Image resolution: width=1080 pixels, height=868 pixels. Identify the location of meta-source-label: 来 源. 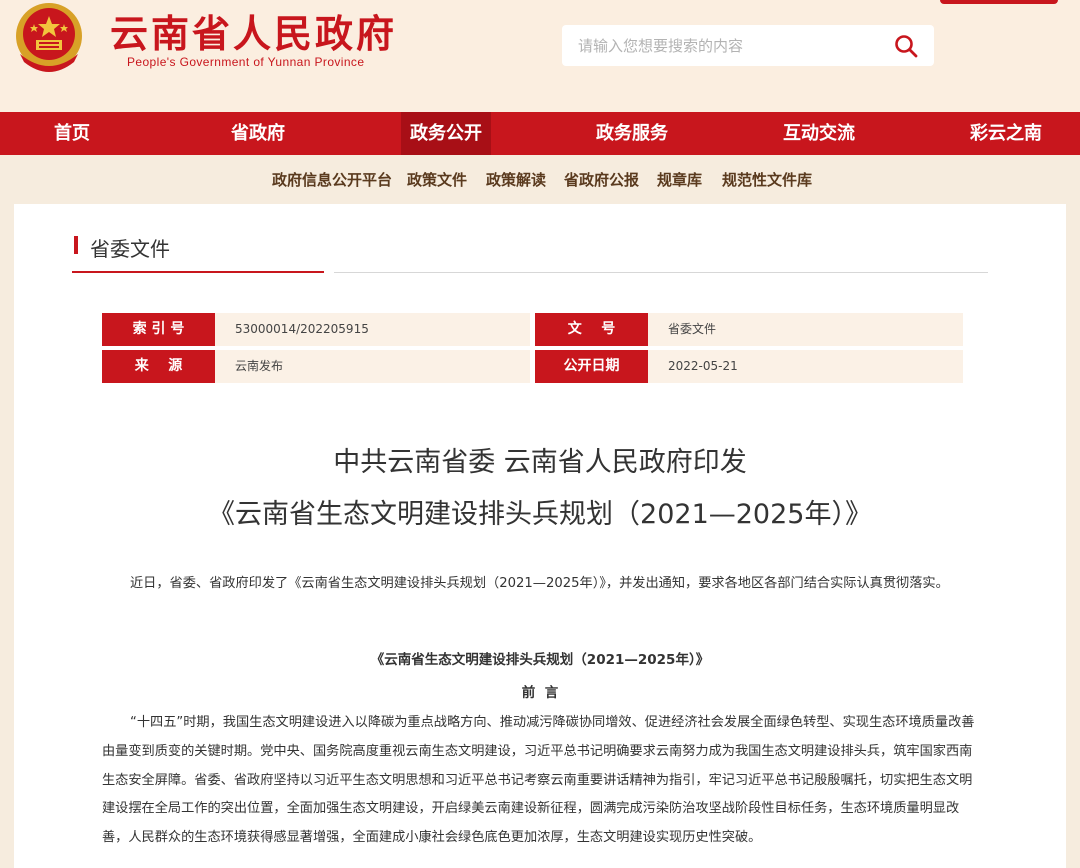
(158, 366).